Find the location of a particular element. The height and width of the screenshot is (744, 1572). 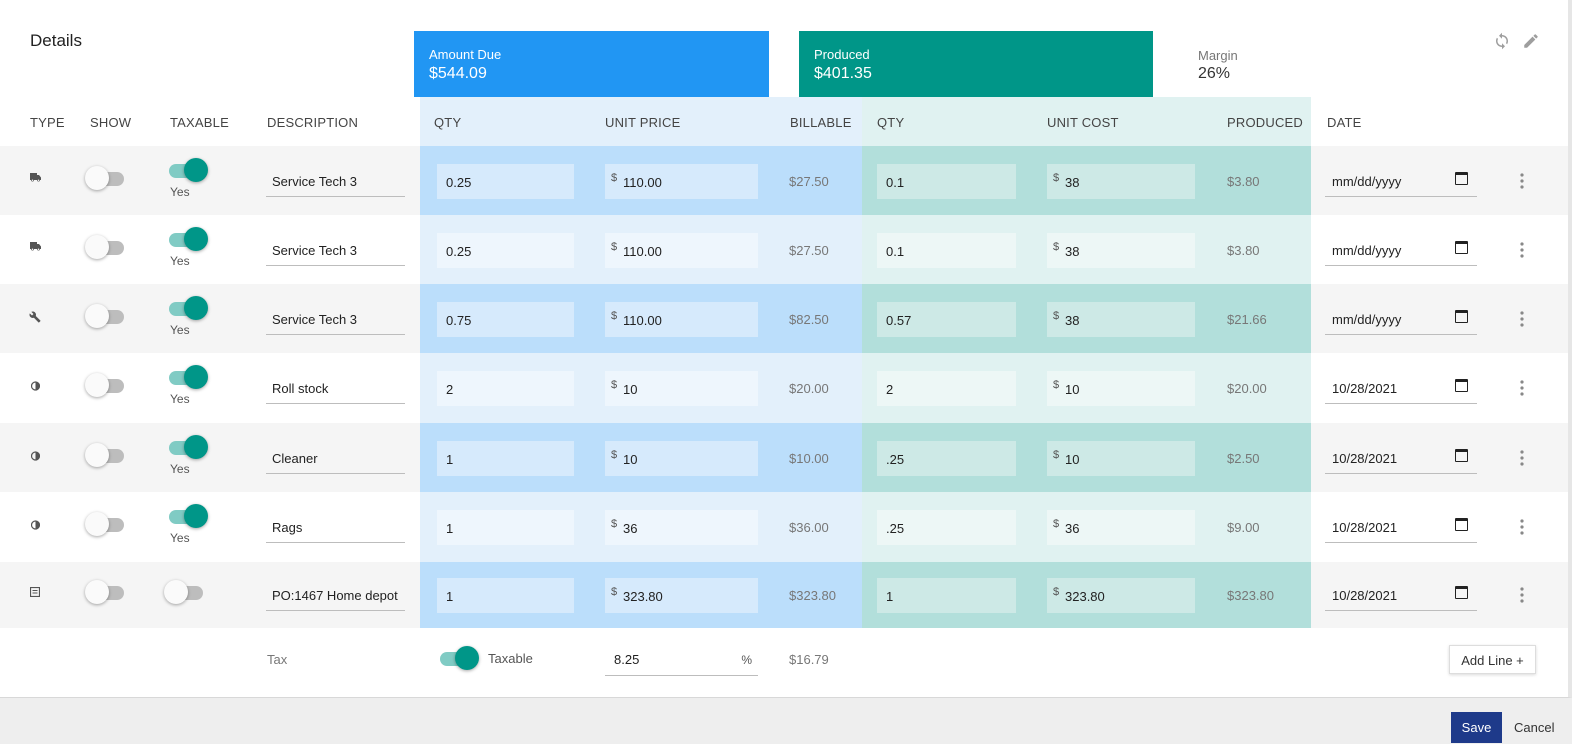

tax-taxable-toggle is located at coordinates (457, 658).